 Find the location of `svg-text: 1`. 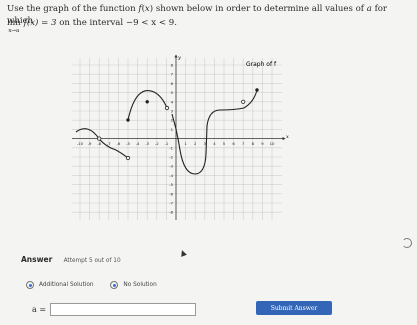

svg-text: 1 is located at coordinates (185, 143).